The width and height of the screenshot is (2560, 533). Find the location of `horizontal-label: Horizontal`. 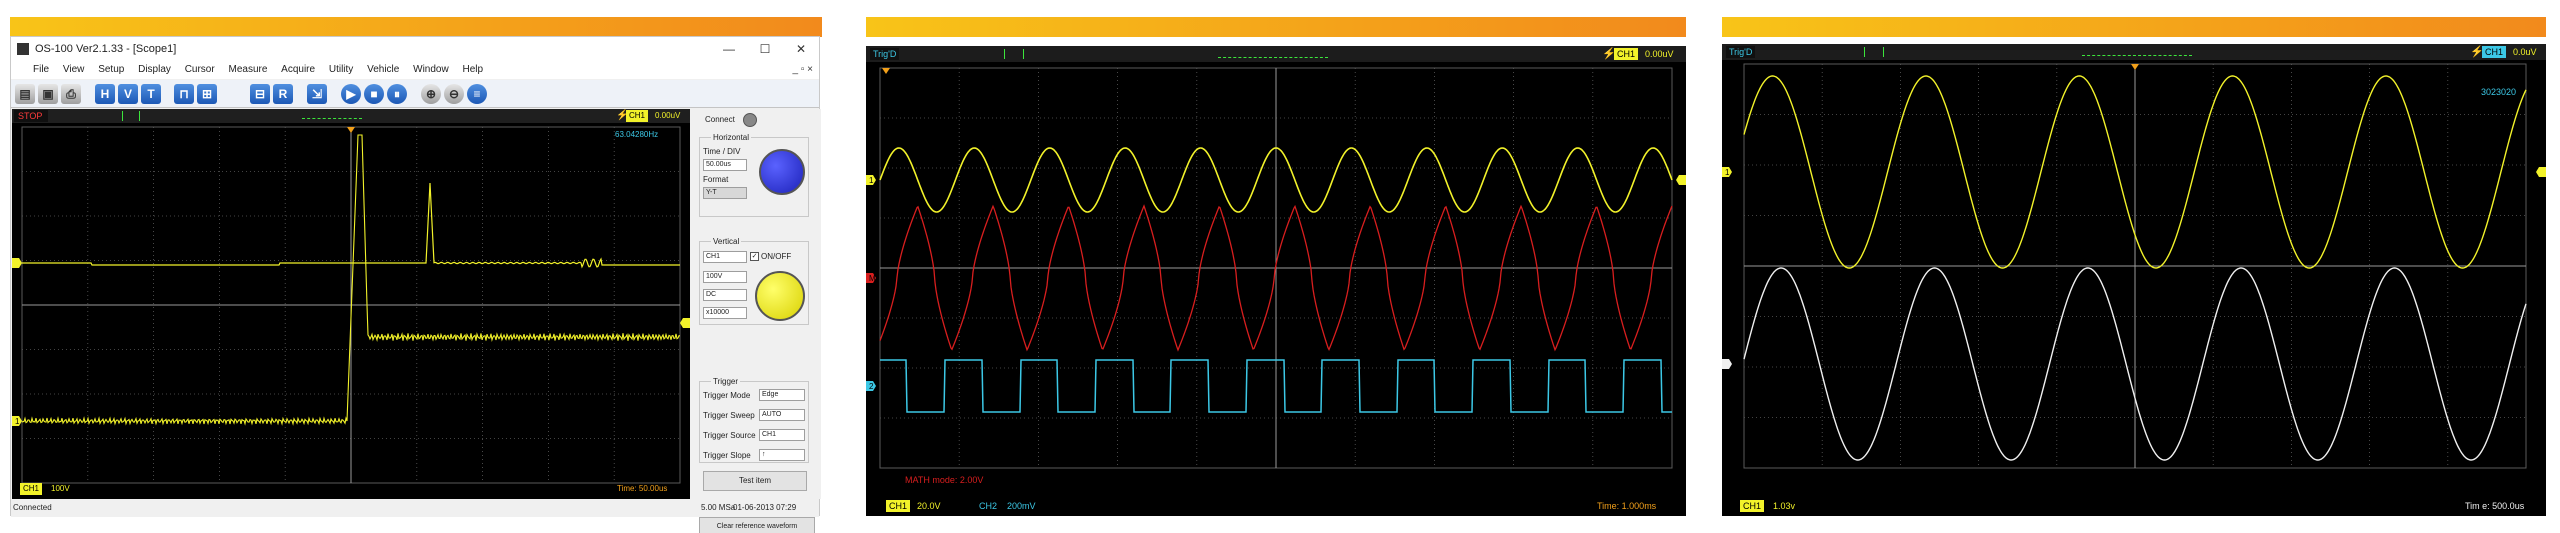

horizontal-label: Horizontal is located at coordinates (731, 137).